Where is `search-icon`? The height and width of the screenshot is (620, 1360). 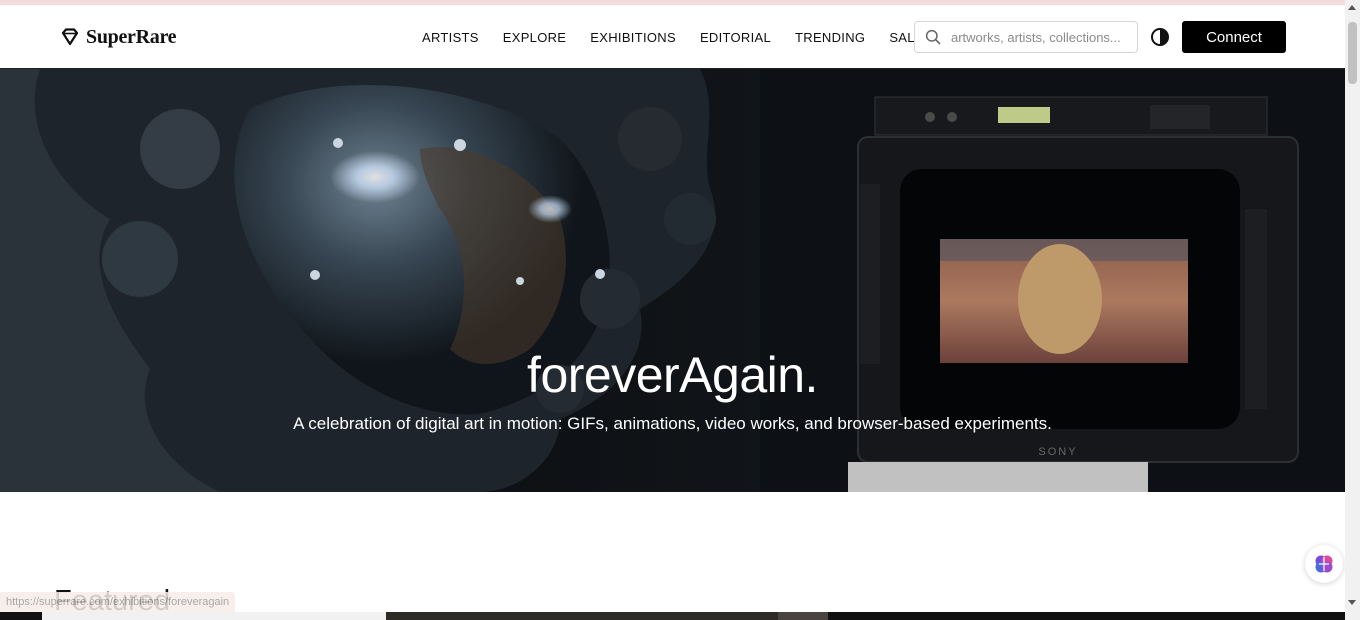
search-icon is located at coordinates (933, 37).